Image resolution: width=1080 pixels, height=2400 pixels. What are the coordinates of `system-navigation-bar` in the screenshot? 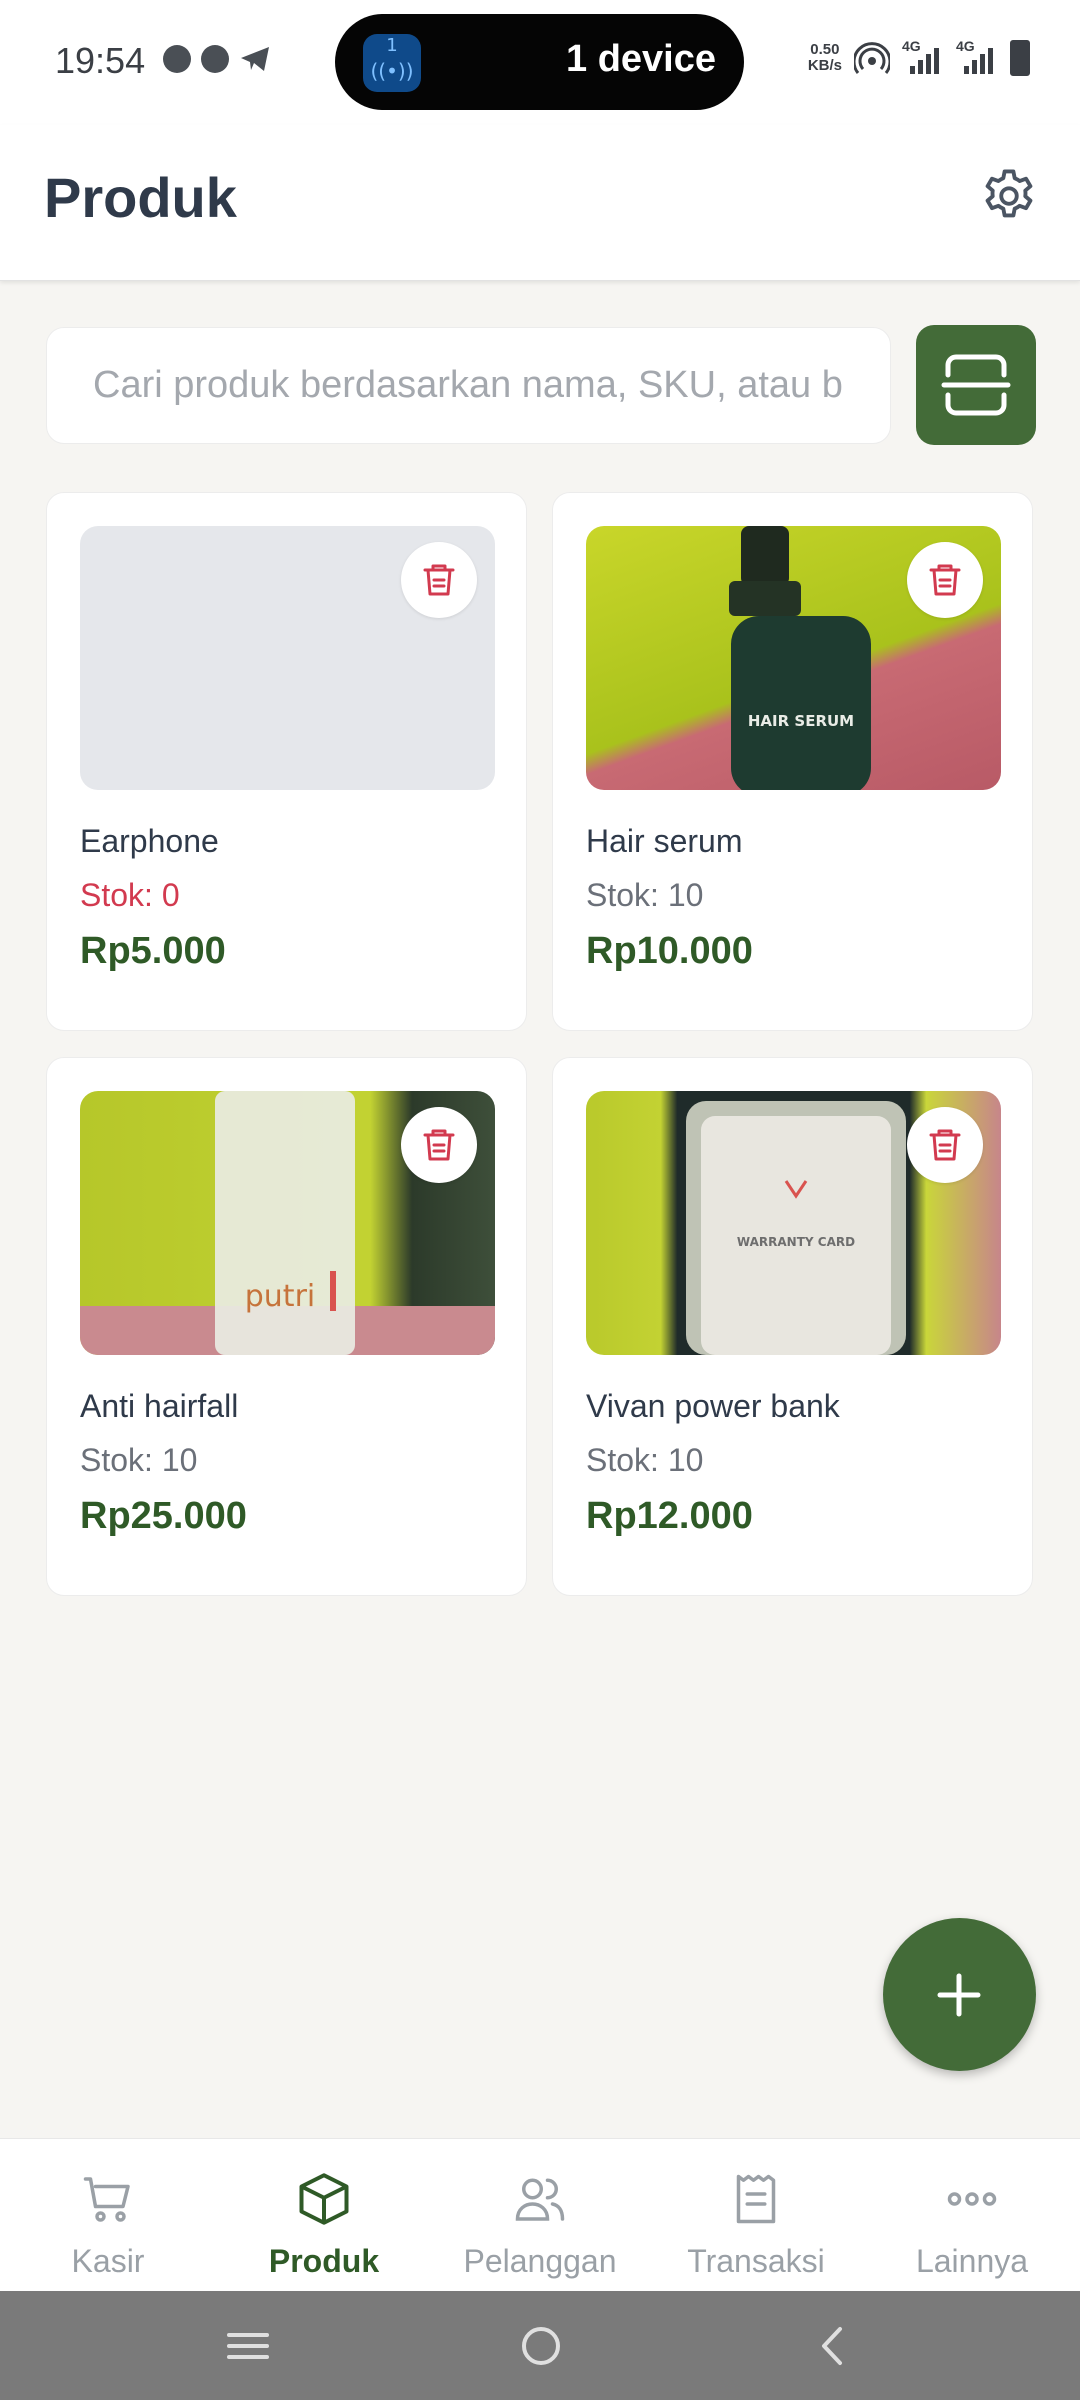 It's located at (540, 2345).